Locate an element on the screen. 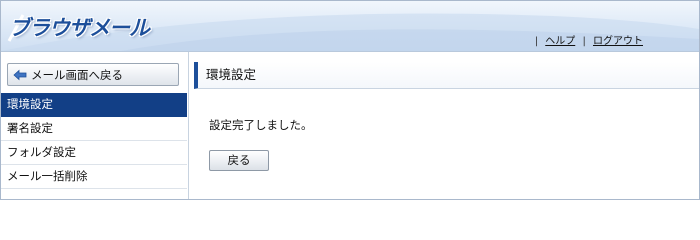  status-message: 設定完了しました。 is located at coordinates (261, 125).